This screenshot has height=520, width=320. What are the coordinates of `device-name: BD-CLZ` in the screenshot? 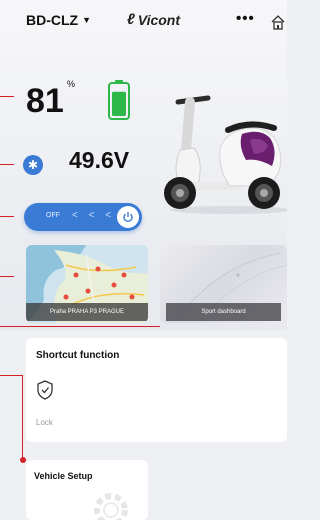 It's located at (52, 20).